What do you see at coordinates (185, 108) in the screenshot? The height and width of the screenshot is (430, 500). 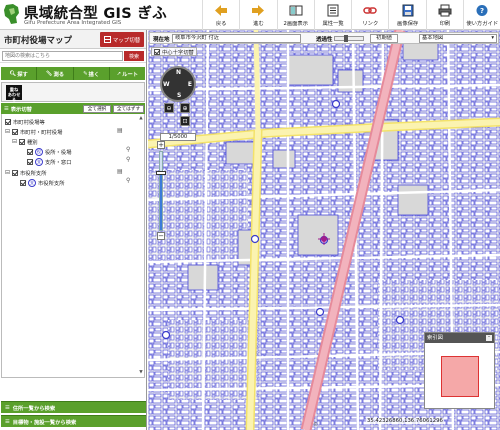 I see `zoom-in-area-button: ⊕` at bounding box center [185, 108].